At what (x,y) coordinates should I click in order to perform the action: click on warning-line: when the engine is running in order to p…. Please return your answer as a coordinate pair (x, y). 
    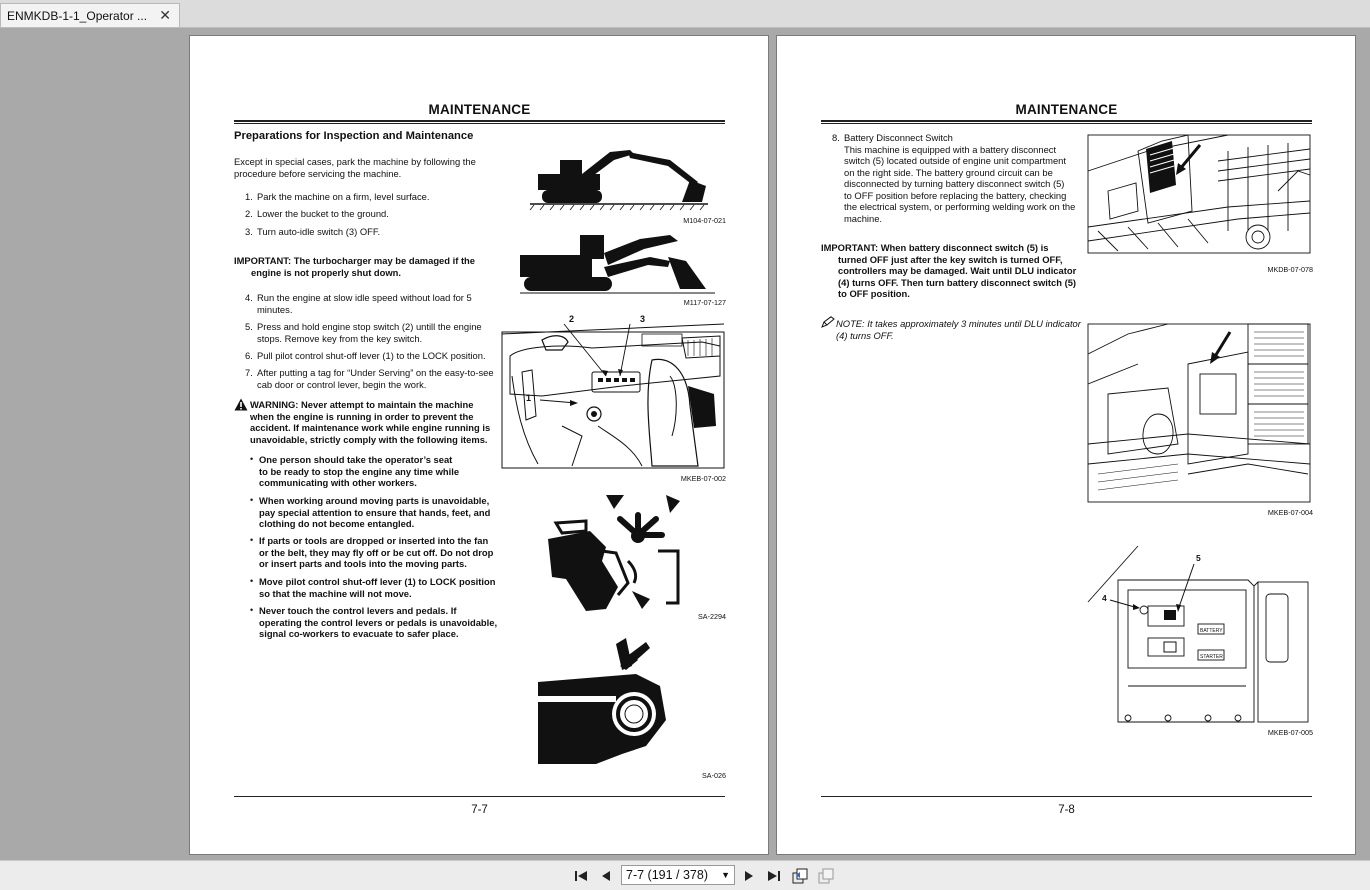
    Looking at the image, I should click on (362, 416).